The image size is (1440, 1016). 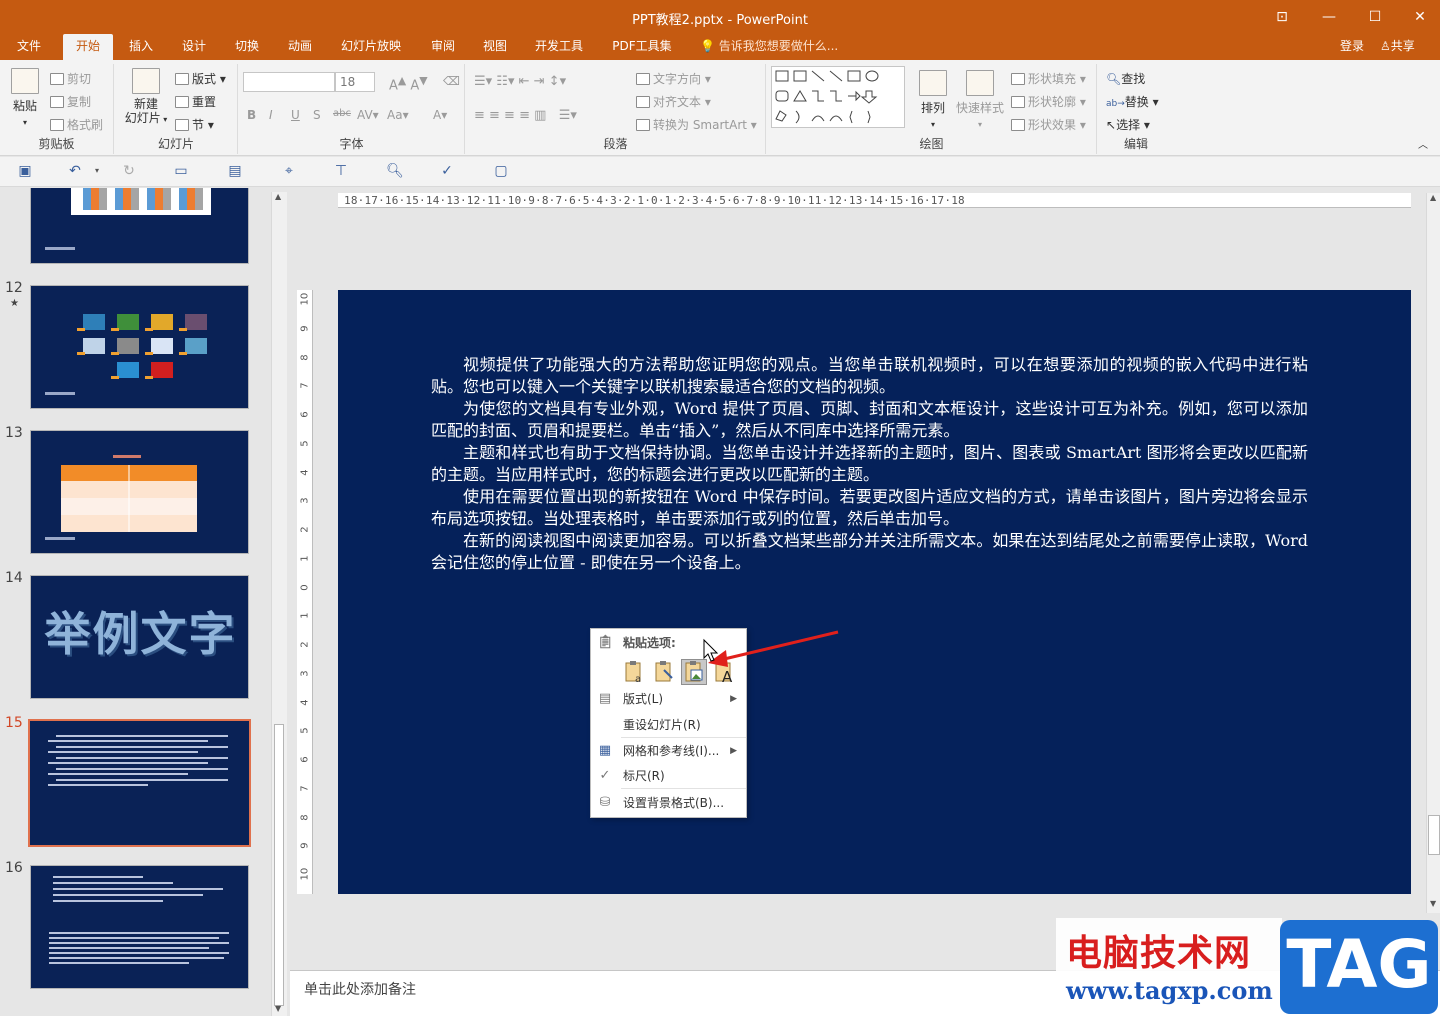 I want to click on shape-fill-button: 形状填充 ▾, so click(x=1048, y=78).